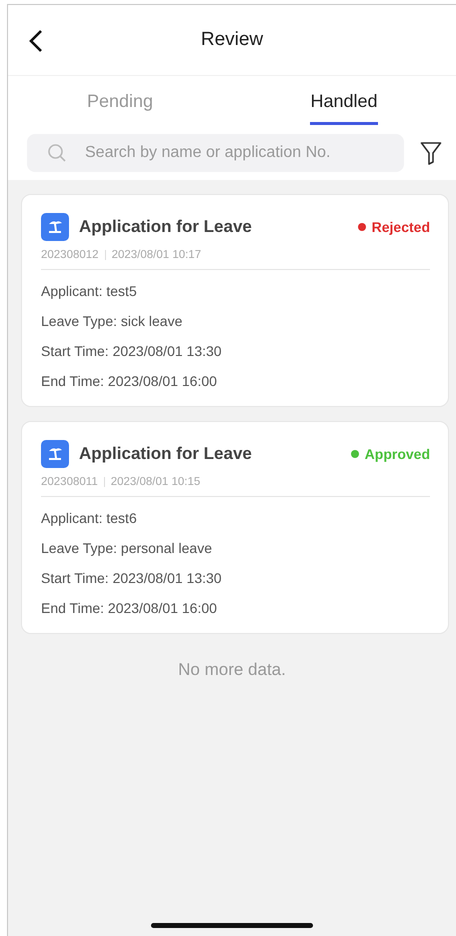 This screenshot has height=936, width=456. I want to click on detail-text: Applicant: test5, so click(89, 291).